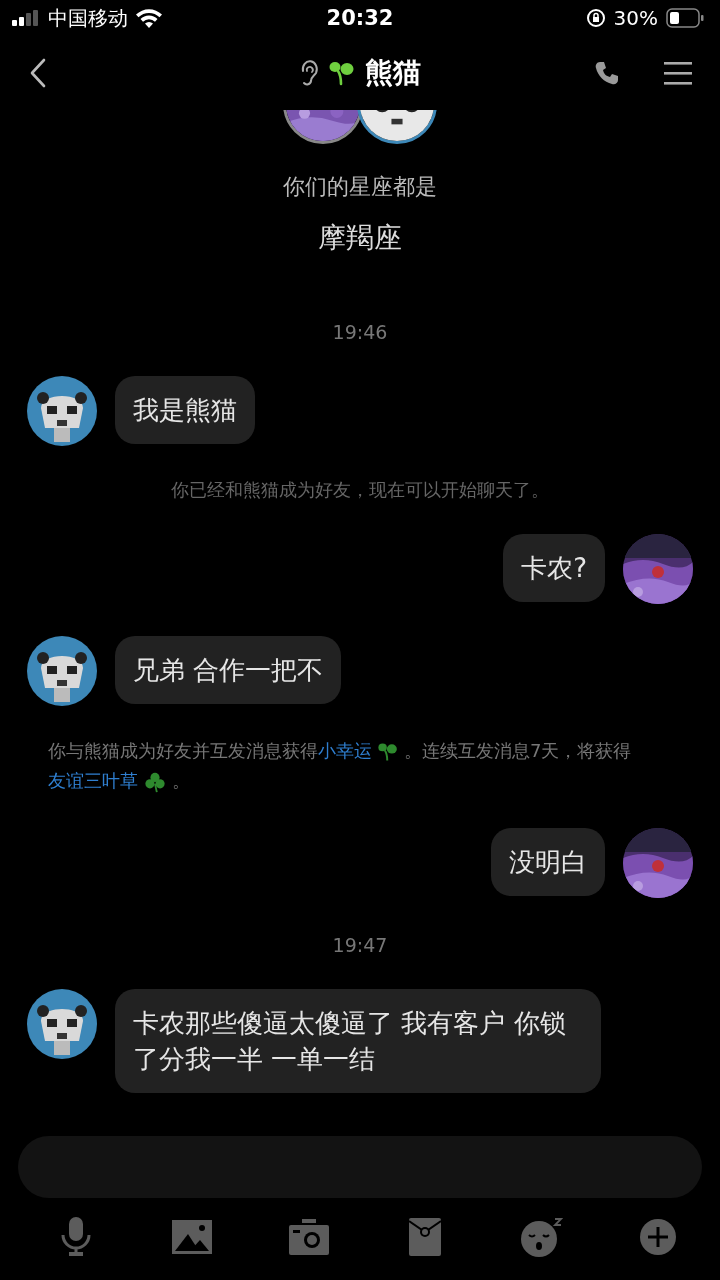 Image resolution: width=720 pixels, height=1280 pixels. I want to click on back-icon, so click(38, 73).